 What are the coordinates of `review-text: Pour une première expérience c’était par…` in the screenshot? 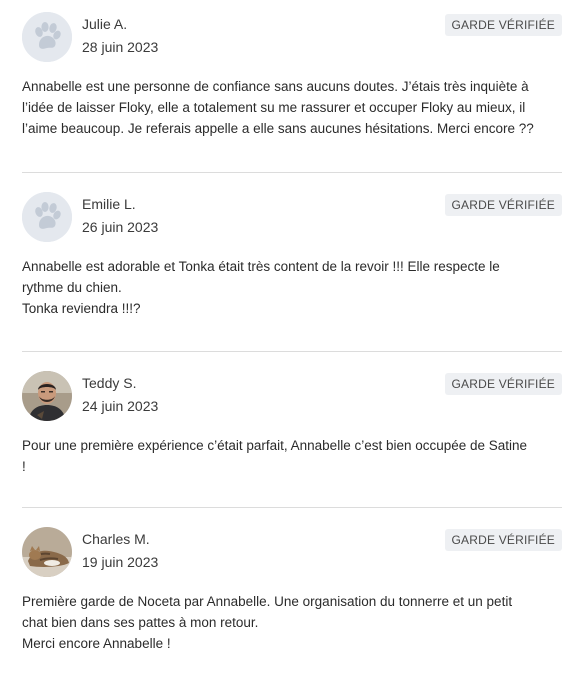 It's located at (275, 456).